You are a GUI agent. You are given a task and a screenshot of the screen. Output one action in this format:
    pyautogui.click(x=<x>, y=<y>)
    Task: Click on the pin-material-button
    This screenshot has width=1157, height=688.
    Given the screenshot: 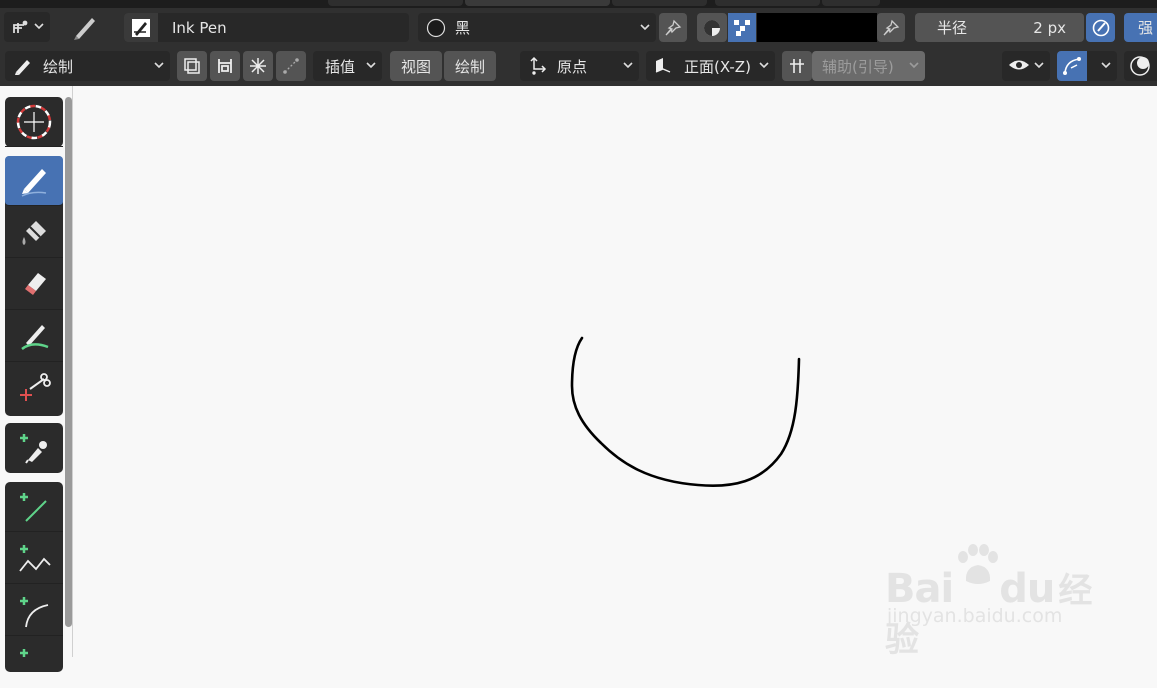 What is the action you would take?
    pyautogui.click(x=673, y=27)
    